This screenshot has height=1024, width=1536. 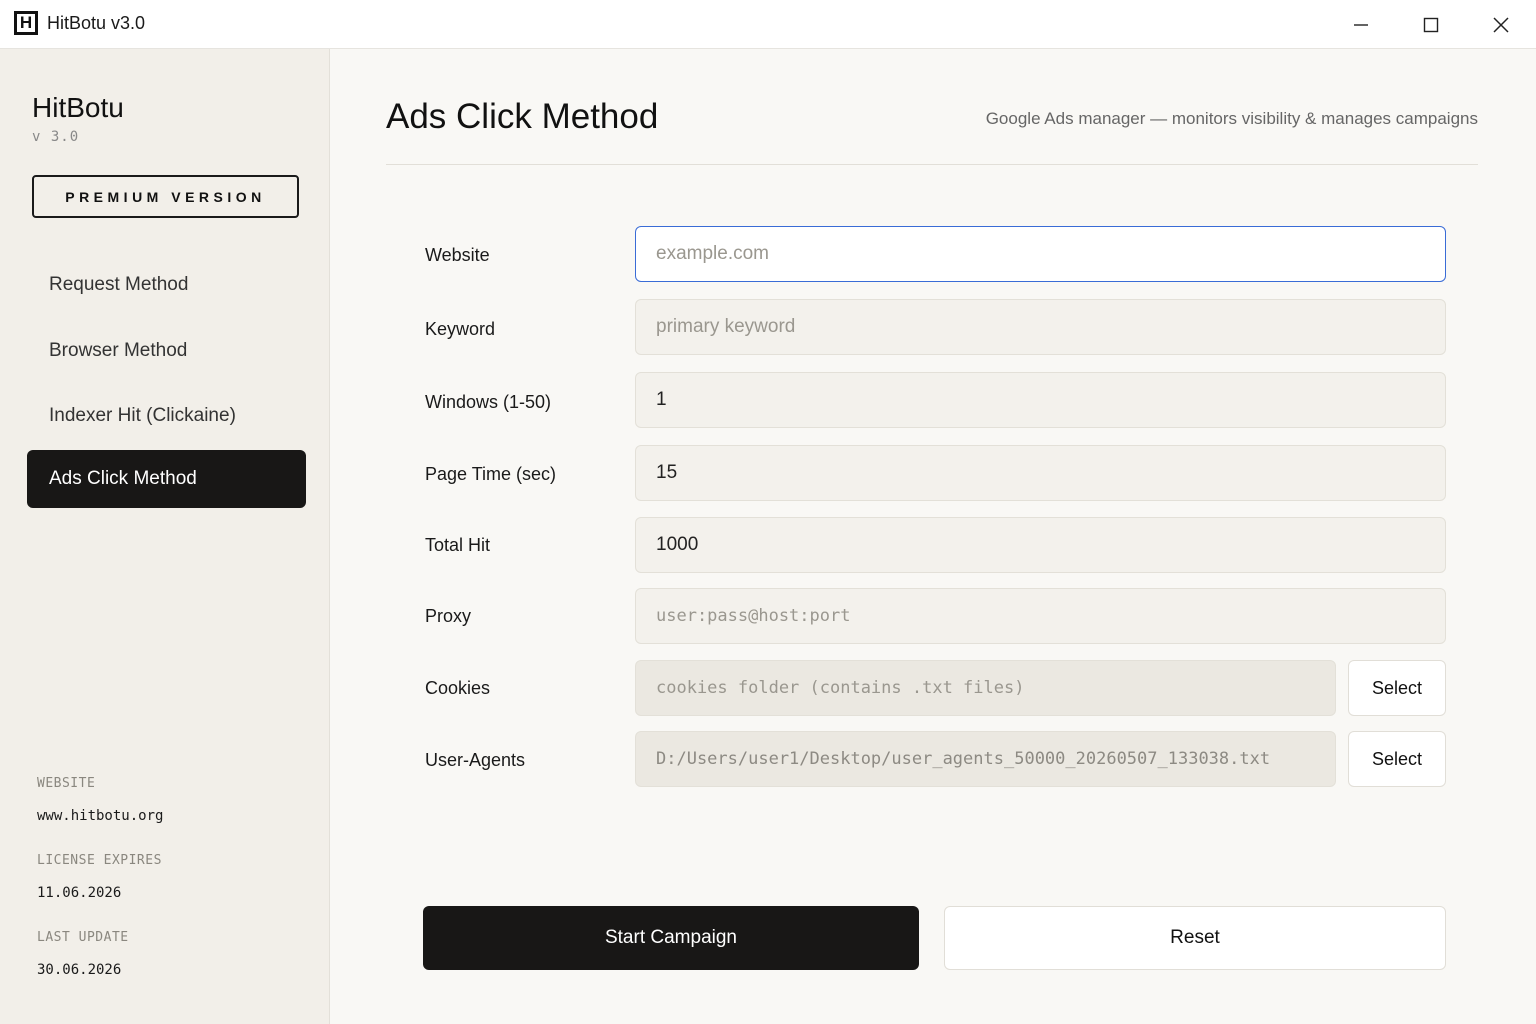 I want to click on sidebar-item-label: Ads Click Method, so click(x=123, y=478).